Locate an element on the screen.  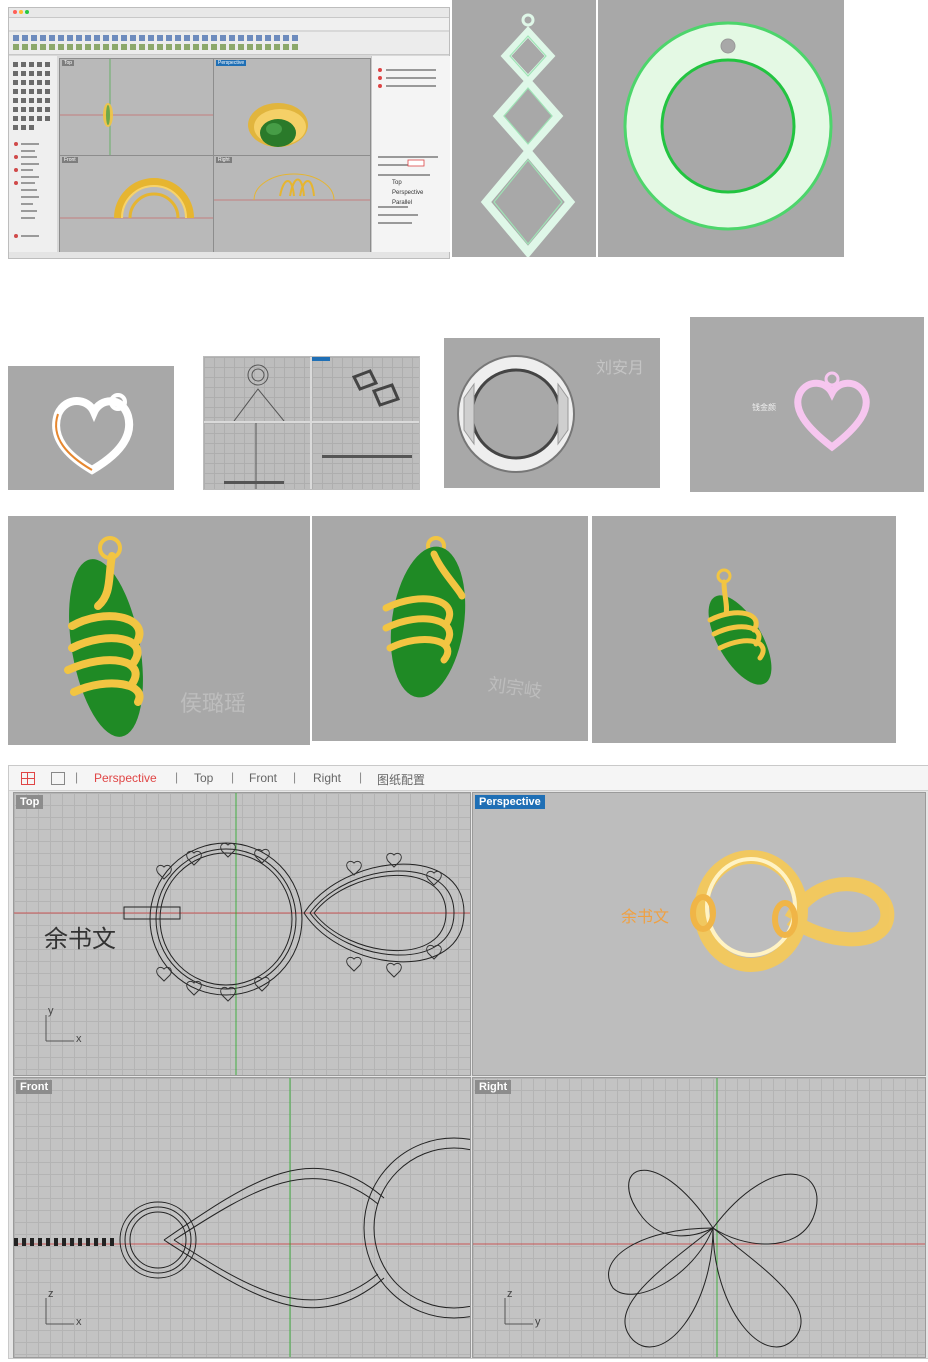
close-icon is located at coordinates (15, 12).